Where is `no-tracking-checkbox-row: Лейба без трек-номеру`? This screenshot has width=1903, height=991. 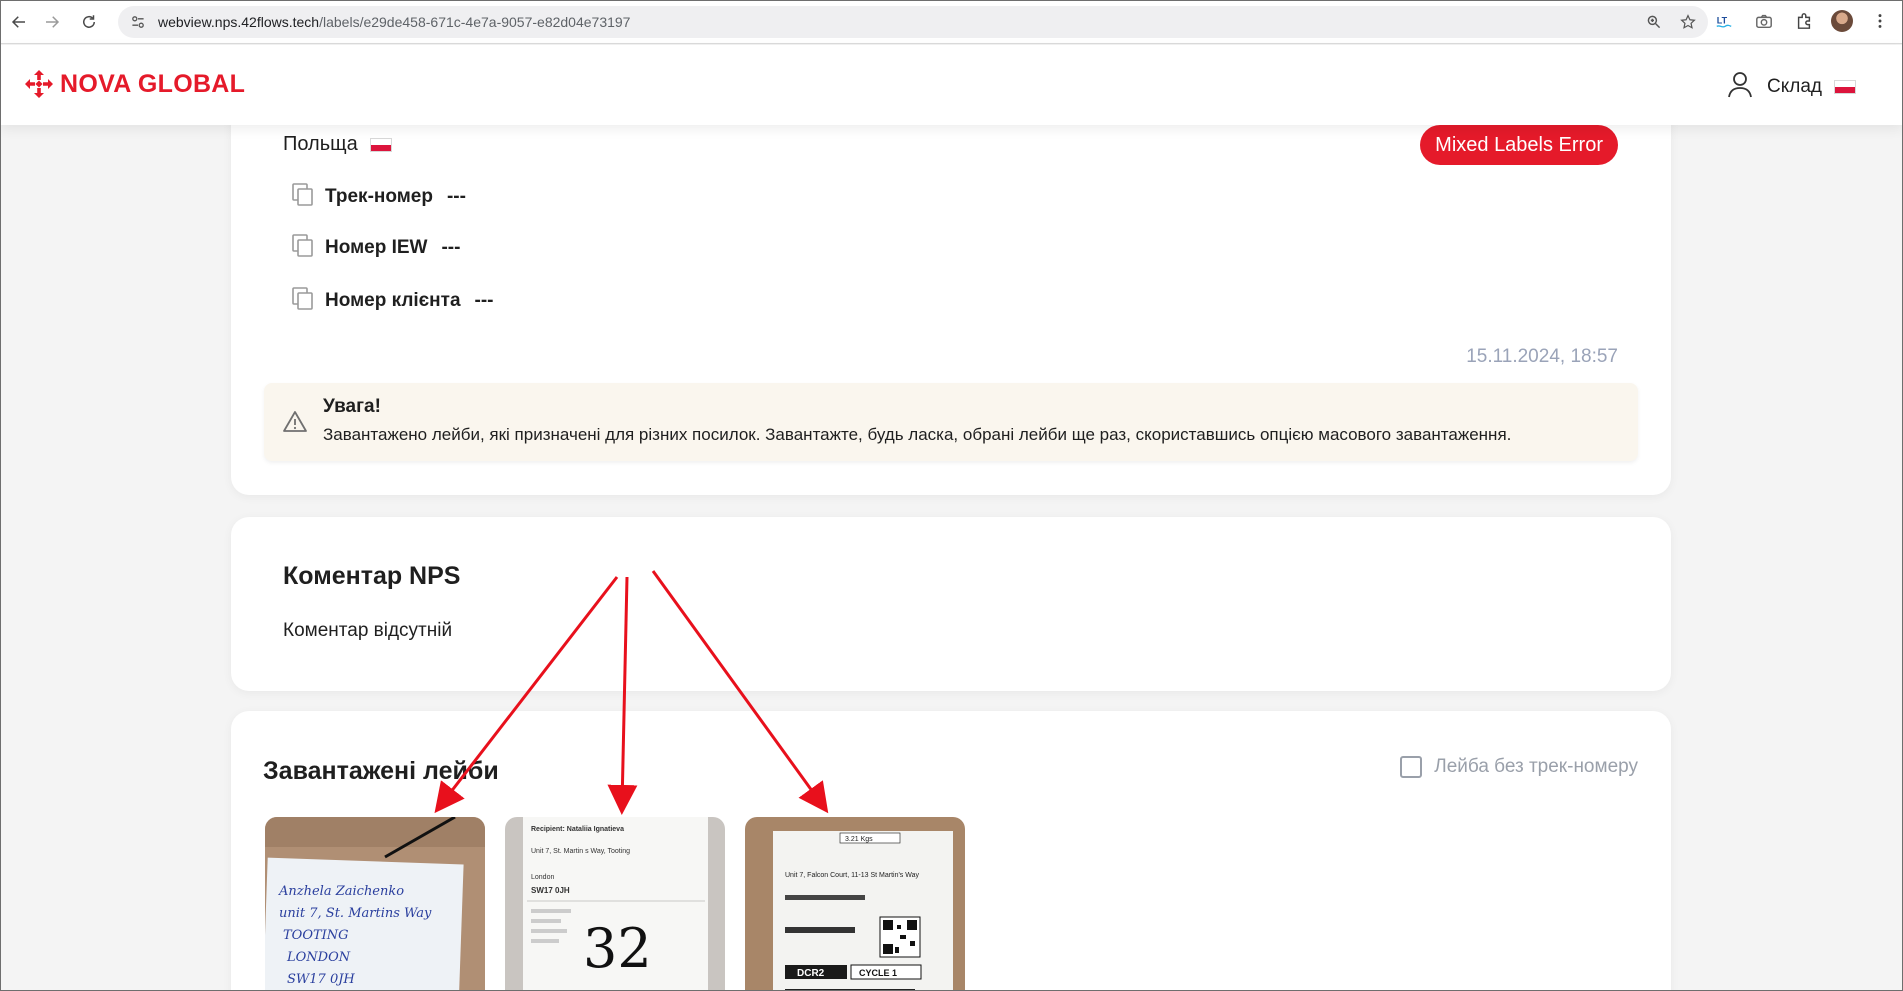 no-tracking-checkbox-row: Лейба без трек-номеру is located at coordinates (1519, 767).